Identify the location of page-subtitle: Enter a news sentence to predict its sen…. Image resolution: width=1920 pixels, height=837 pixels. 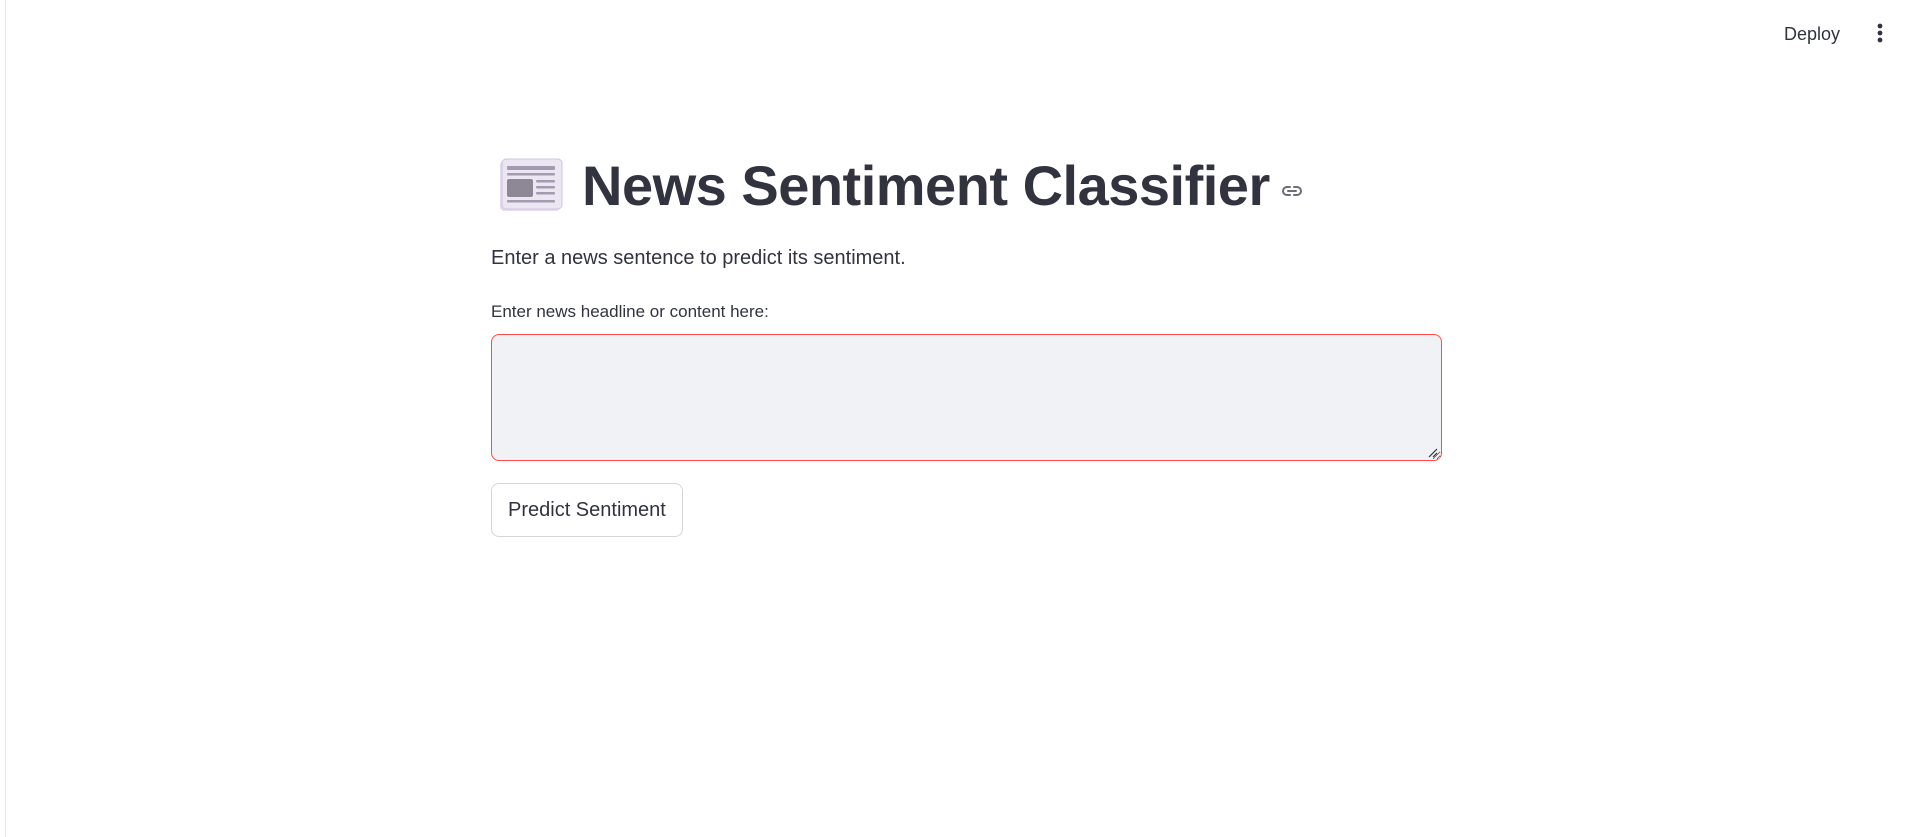
(698, 258).